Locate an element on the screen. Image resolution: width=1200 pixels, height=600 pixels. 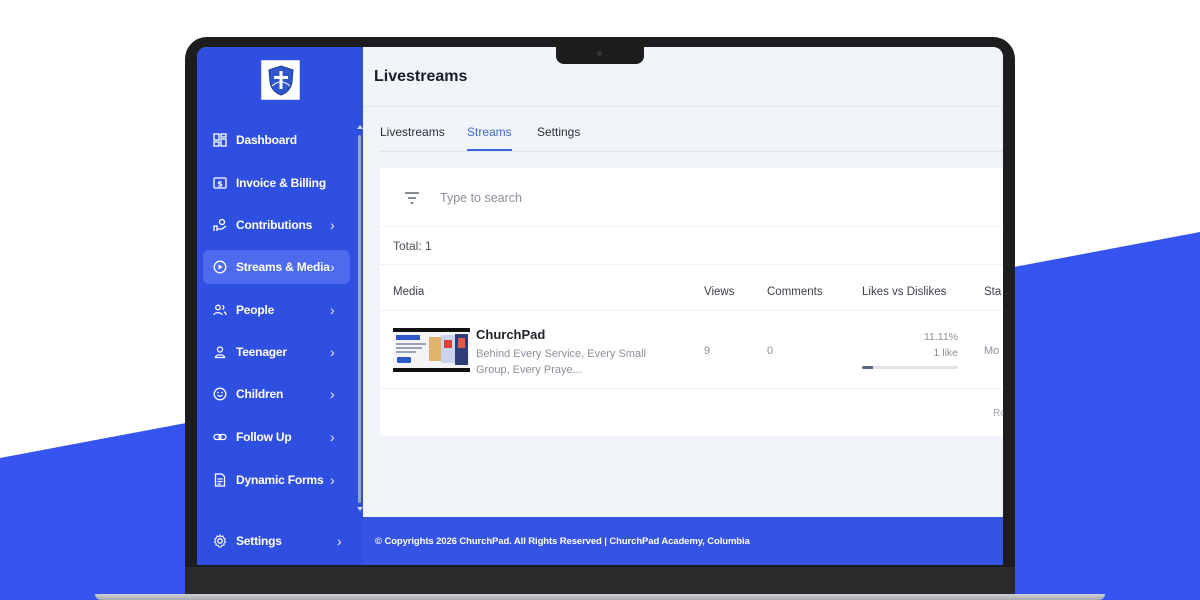
likes-count: 1 like is located at coordinates (945, 353).